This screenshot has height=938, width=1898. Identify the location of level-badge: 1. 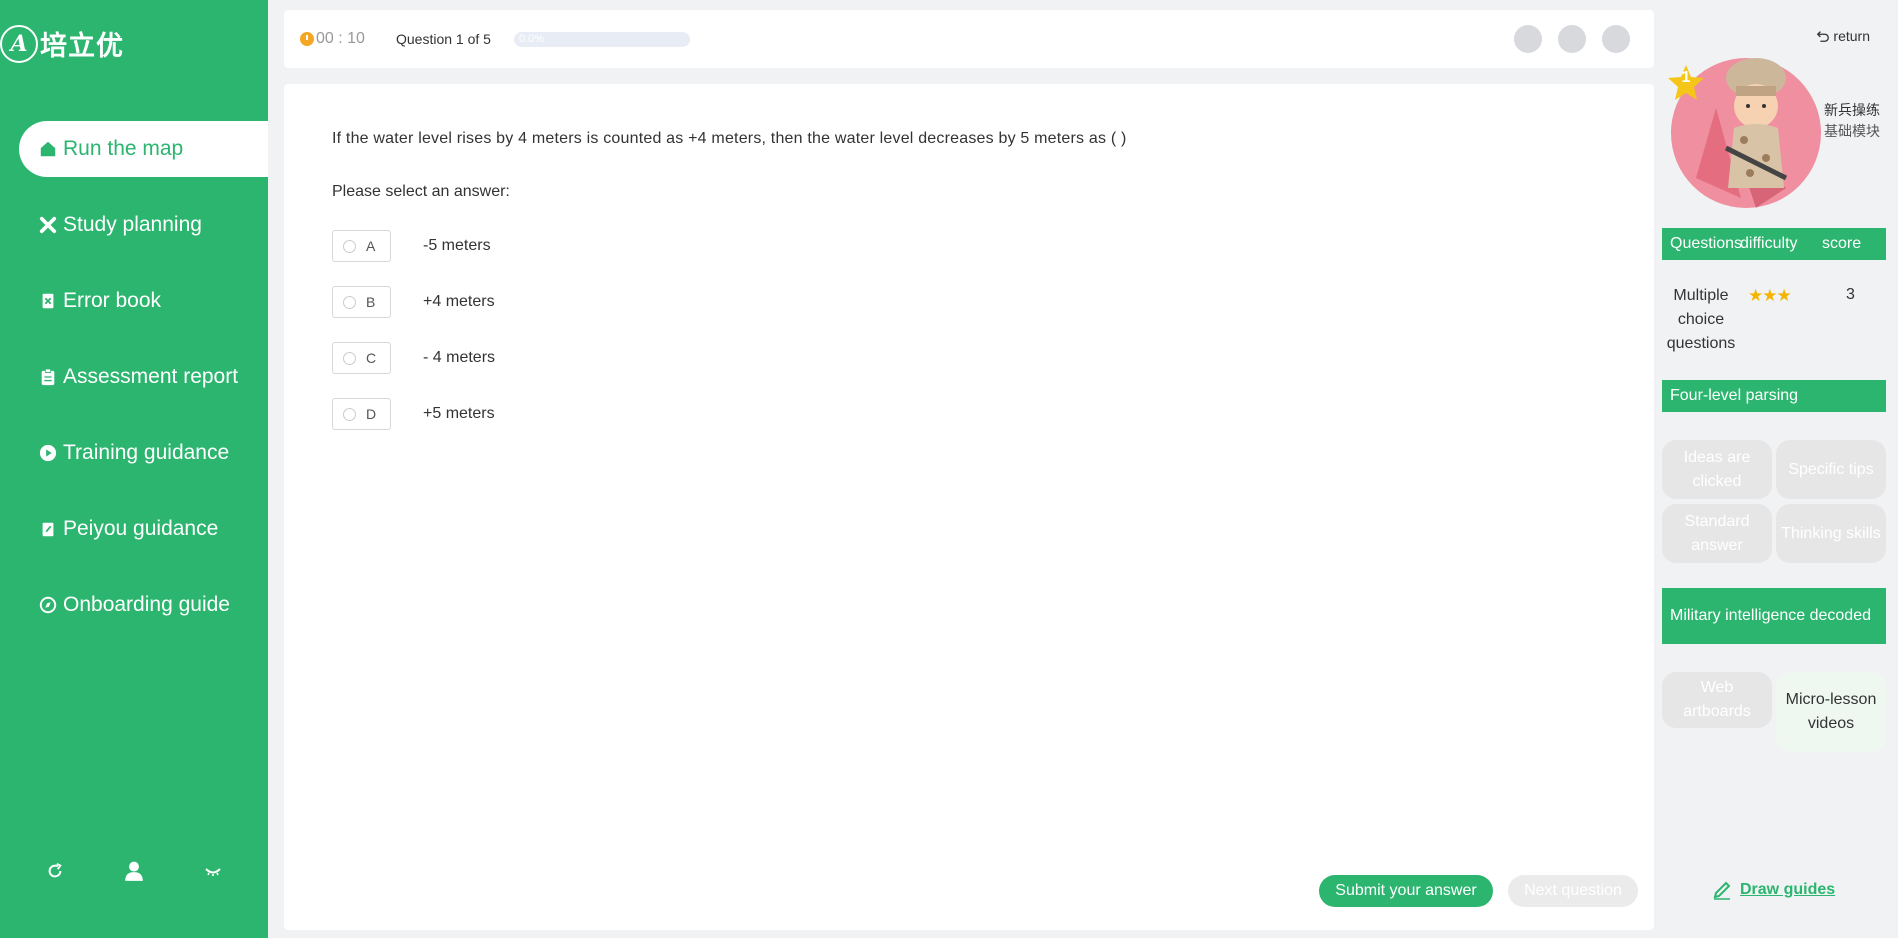
(1686, 83).